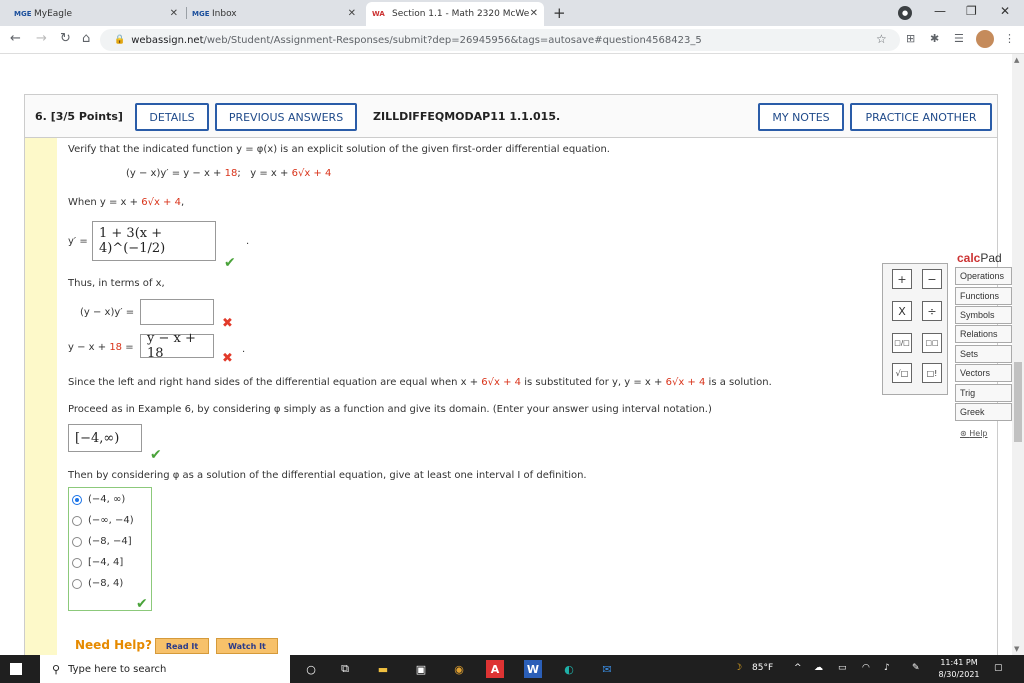 This screenshot has width=1024, height=683. Describe the element at coordinates (798, 668) in the screenshot. I see `tray-chevron-icon: ^` at that location.